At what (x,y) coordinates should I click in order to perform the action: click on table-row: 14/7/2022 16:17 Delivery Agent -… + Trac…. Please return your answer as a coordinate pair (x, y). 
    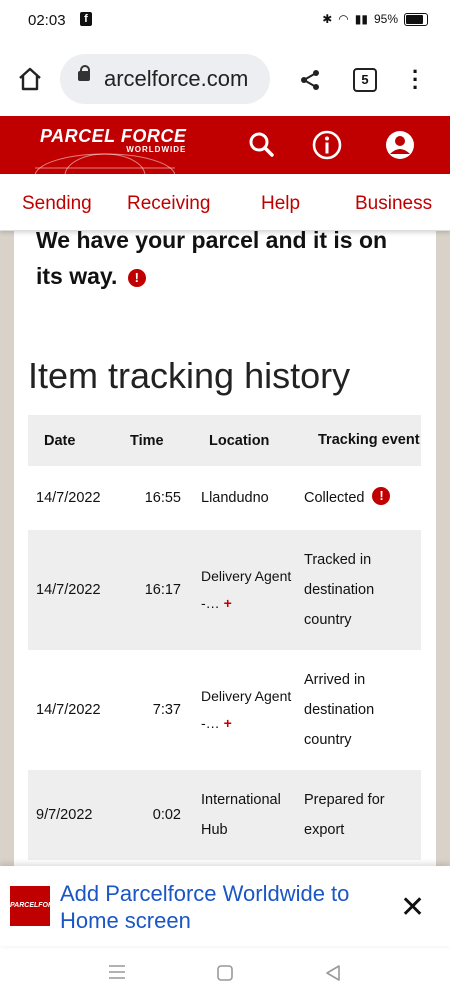
    Looking at the image, I should click on (224, 590).